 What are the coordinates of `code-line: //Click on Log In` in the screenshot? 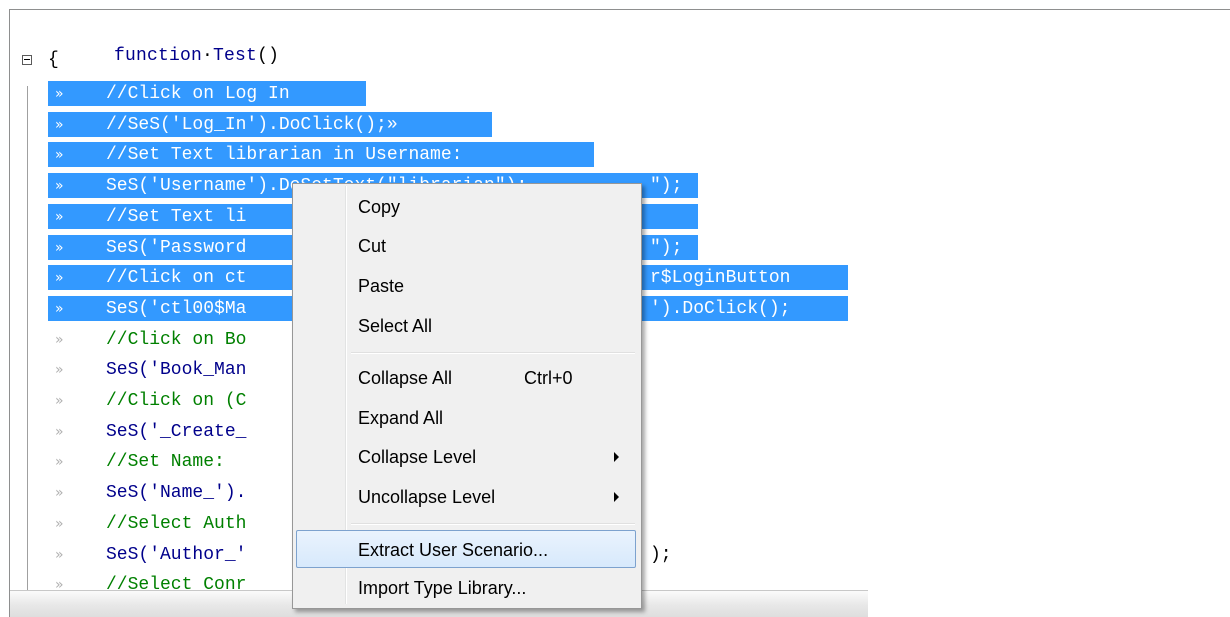 It's located at (198, 94).